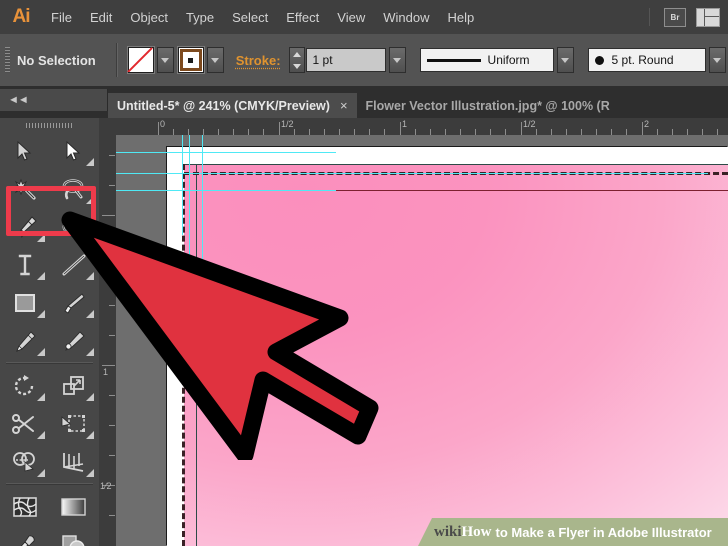 The height and width of the screenshot is (546, 728). What do you see at coordinates (116, 60) in the screenshot?
I see `control-divider` at bounding box center [116, 60].